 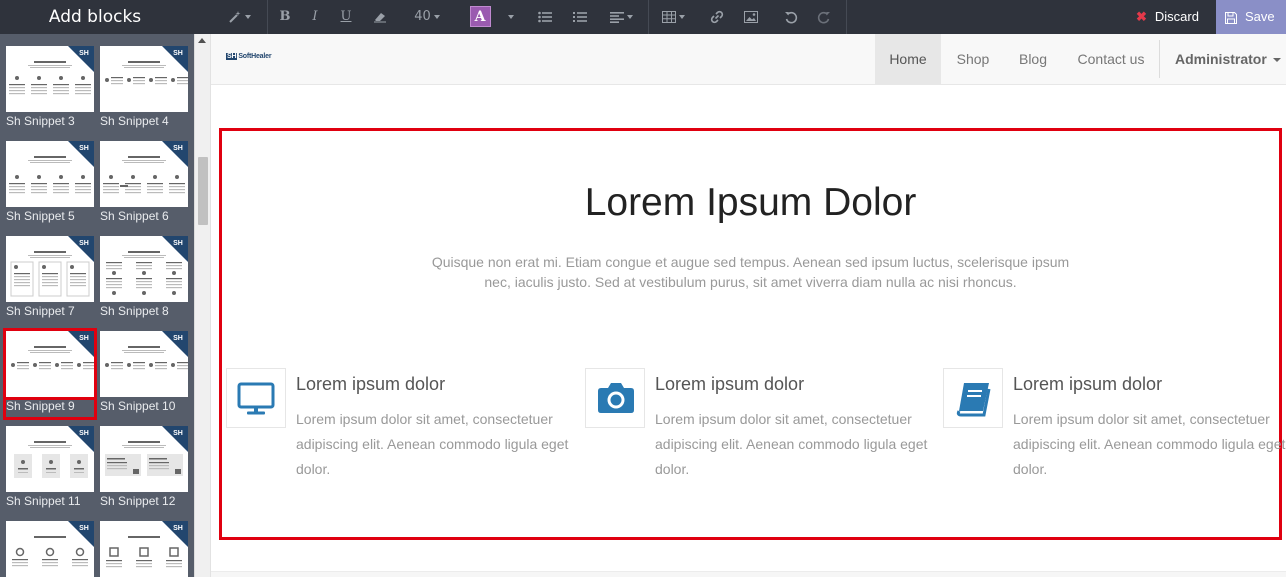 What do you see at coordinates (1276, 60) in the screenshot?
I see `chevron-down-icon` at bounding box center [1276, 60].